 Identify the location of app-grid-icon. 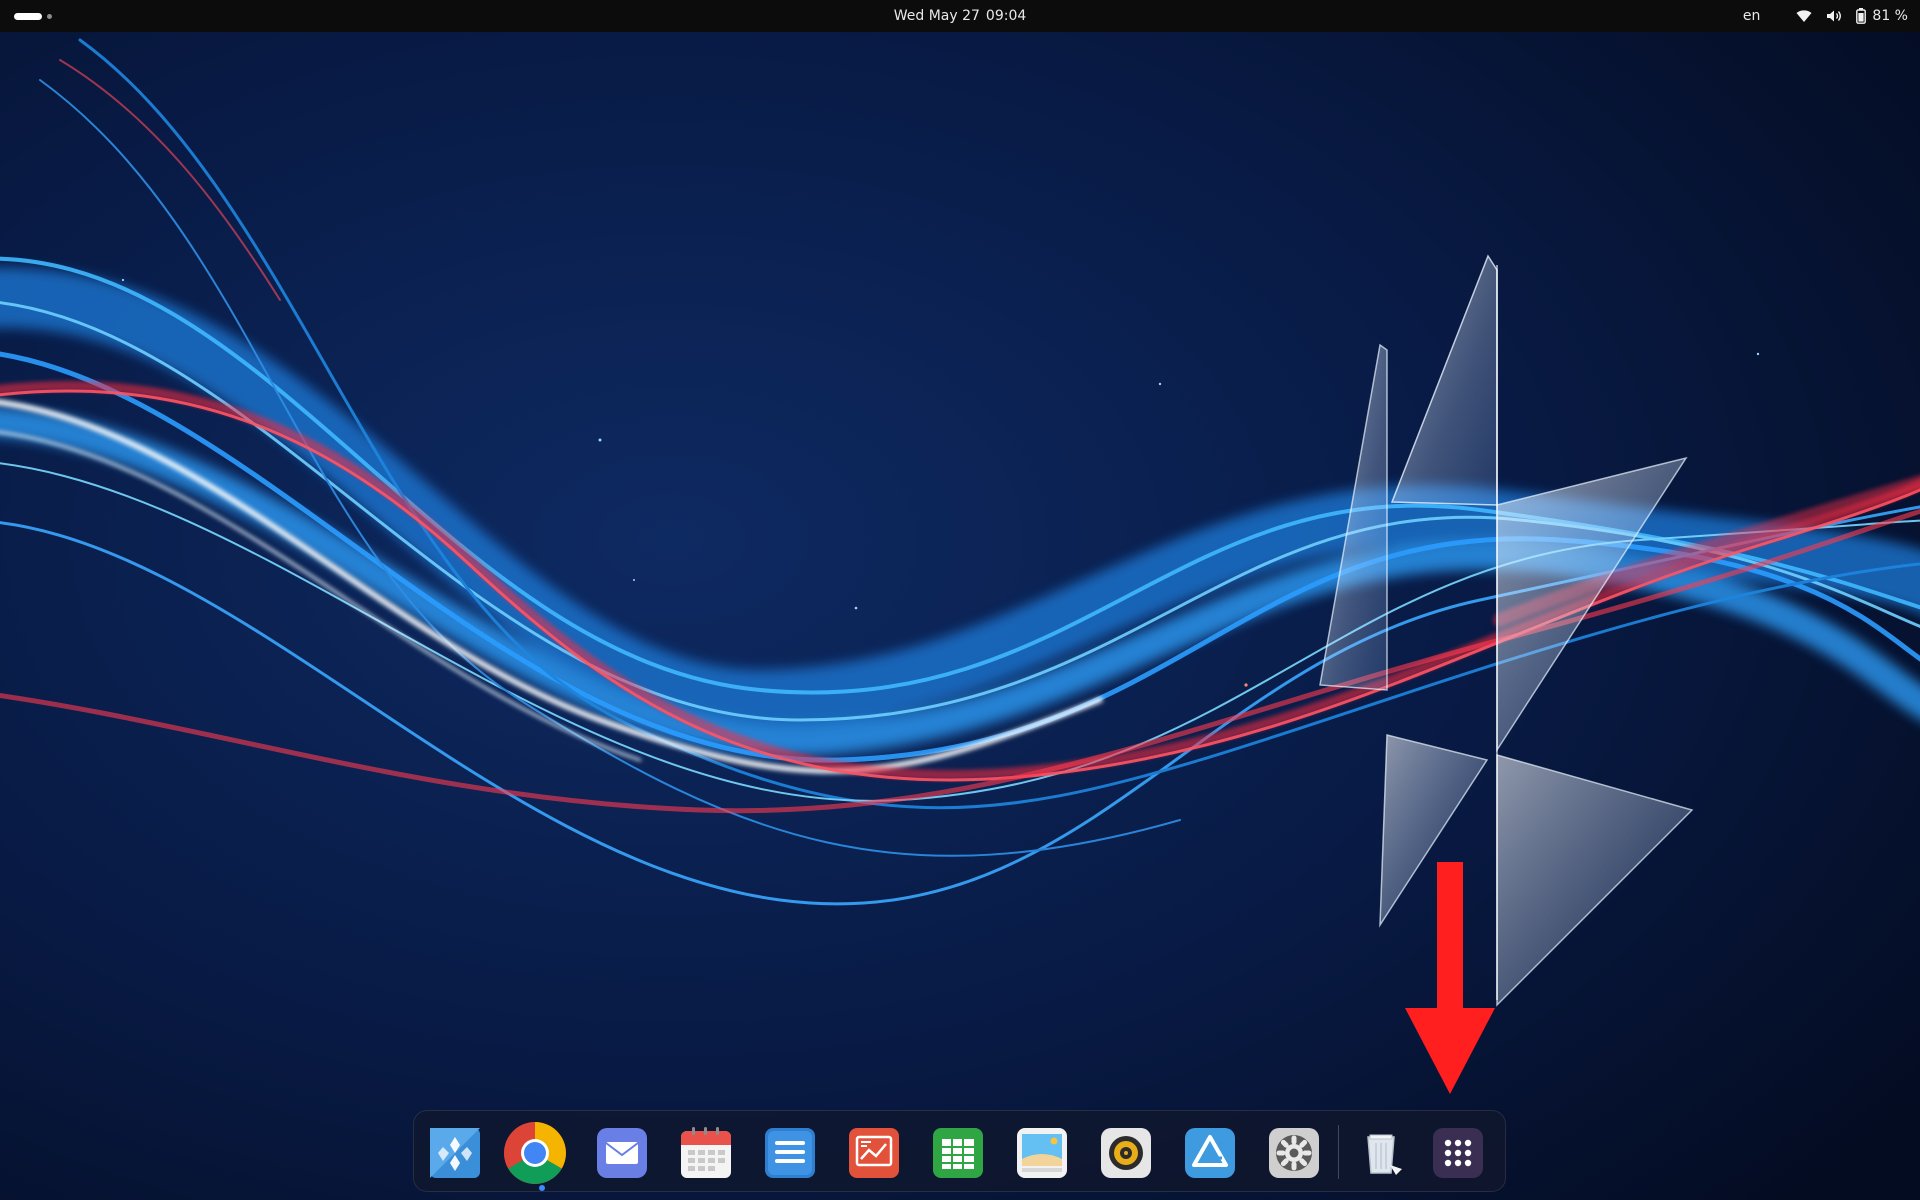
(1458, 1153).